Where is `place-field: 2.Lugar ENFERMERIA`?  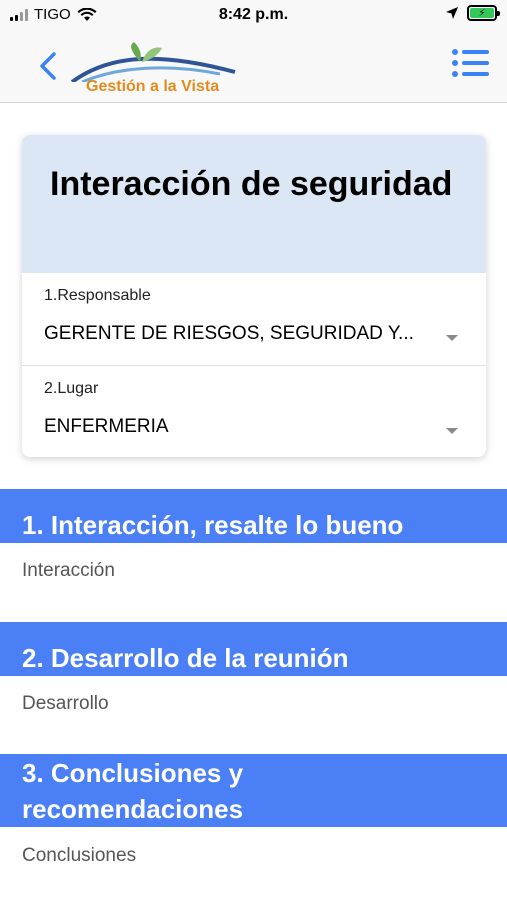
place-field: 2.Lugar ENFERMERIA is located at coordinates (254, 411).